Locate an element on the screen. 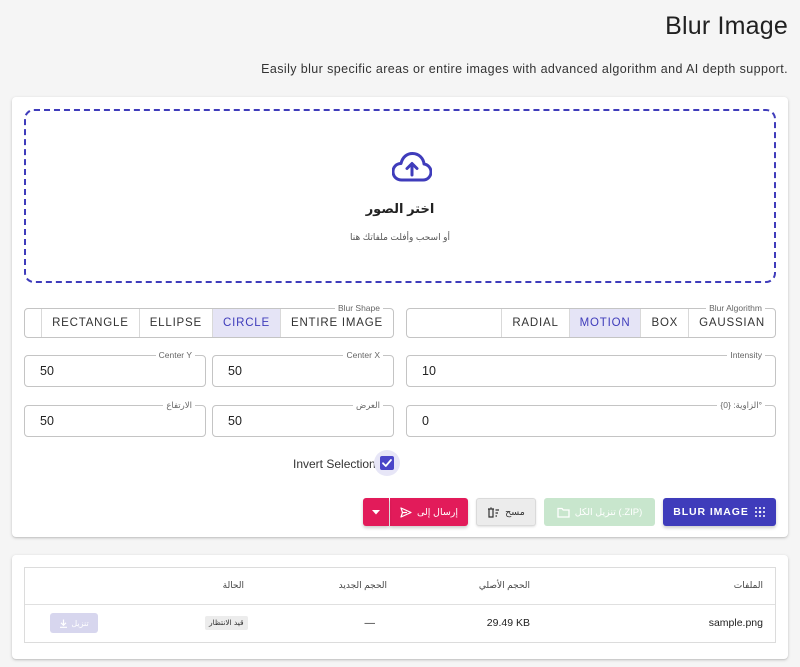  shape-rectangle: RECTANGLE is located at coordinates (90, 323).